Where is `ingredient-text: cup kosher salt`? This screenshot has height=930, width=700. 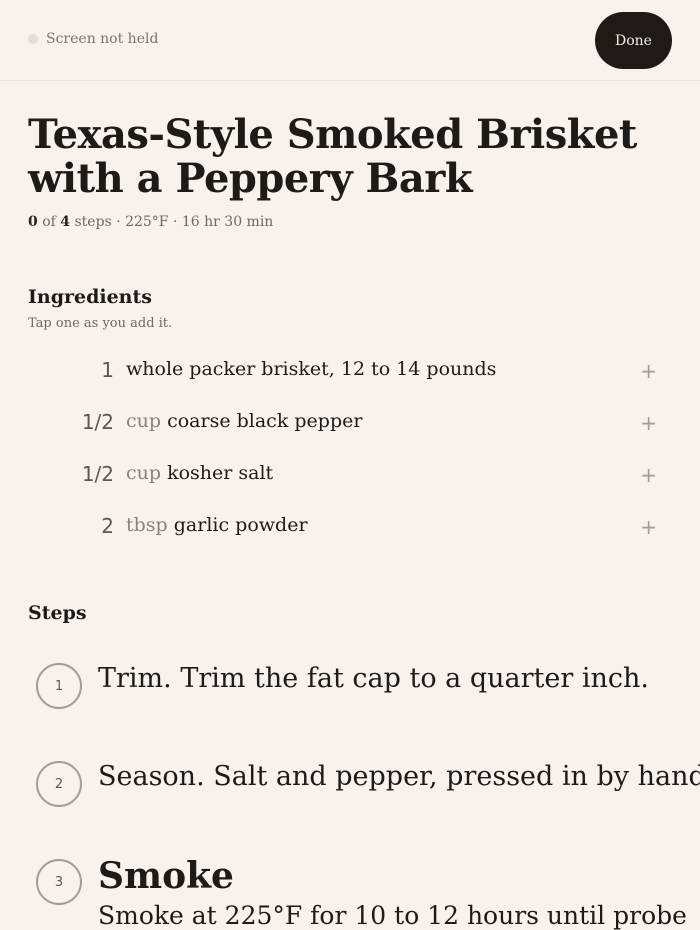 ingredient-text: cup kosher salt is located at coordinates (199, 473).